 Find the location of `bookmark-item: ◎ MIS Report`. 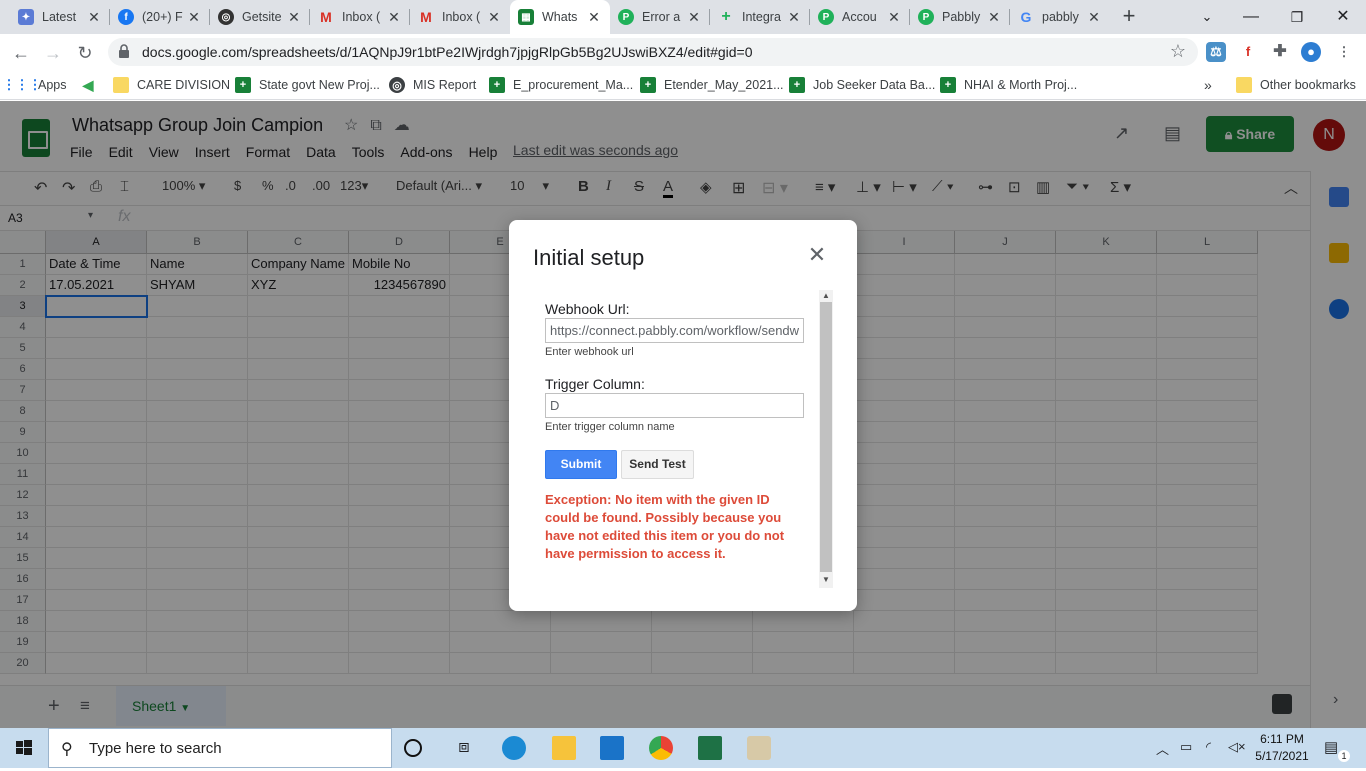

bookmark-item: ◎ MIS Report is located at coordinates (432, 85).